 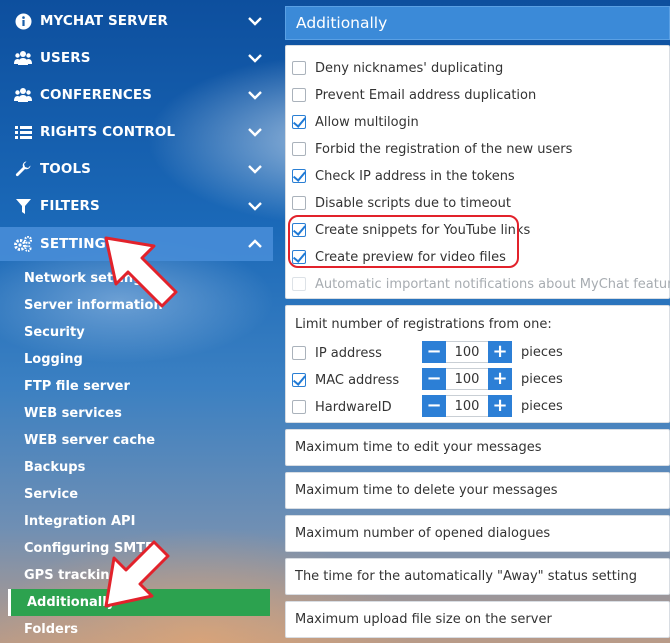 I want to click on limit-ip-address: IP address, so click(x=337, y=353).